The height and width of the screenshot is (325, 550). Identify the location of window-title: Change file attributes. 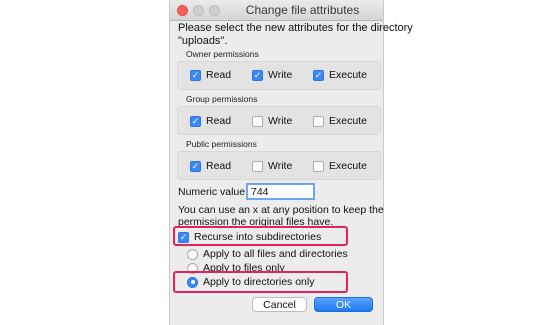
(302, 10).